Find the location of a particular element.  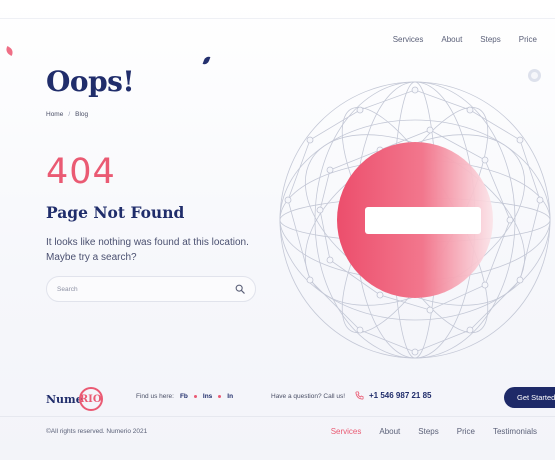

footer-nav-about: About is located at coordinates (389, 431).